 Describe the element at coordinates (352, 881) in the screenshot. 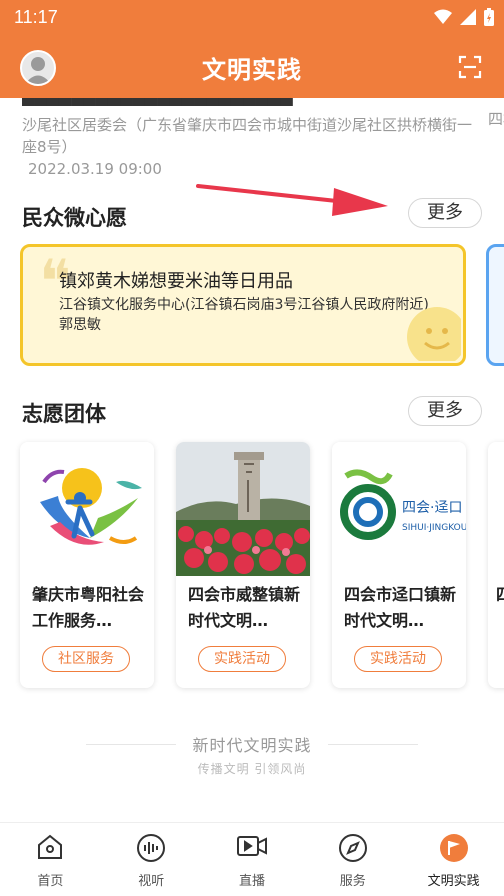

I see `tab-label: 服务` at that location.